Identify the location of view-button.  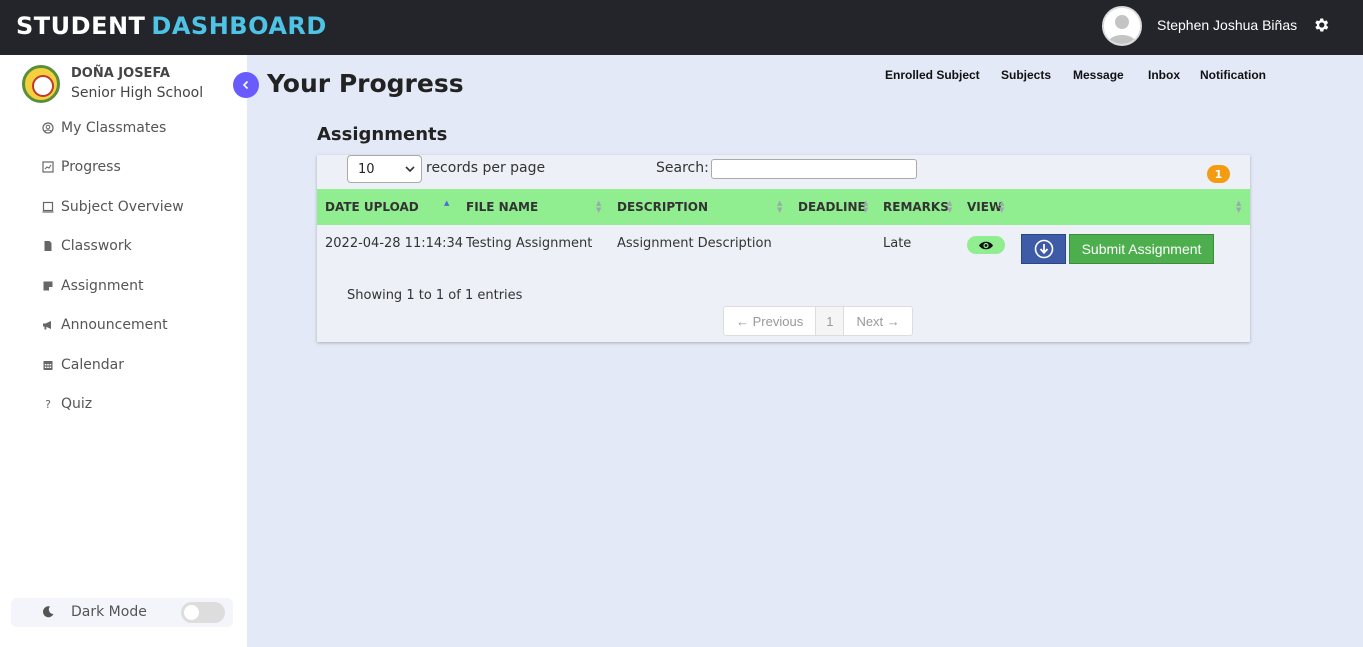
(986, 245).